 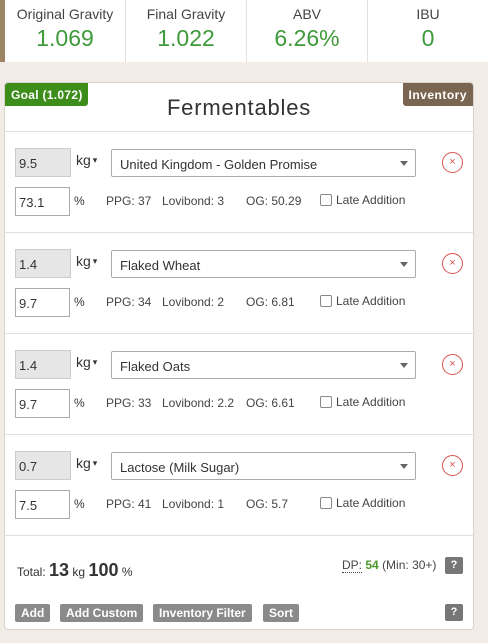 What do you see at coordinates (129, 201) in the screenshot?
I see `ppg-value: PPG: 37` at bounding box center [129, 201].